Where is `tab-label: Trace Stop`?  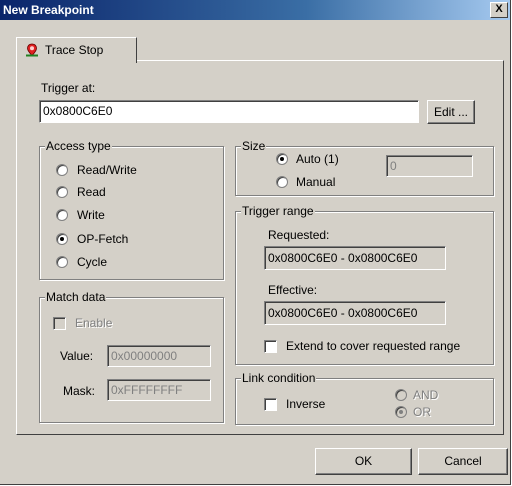
tab-label: Trace Stop is located at coordinates (74, 50).